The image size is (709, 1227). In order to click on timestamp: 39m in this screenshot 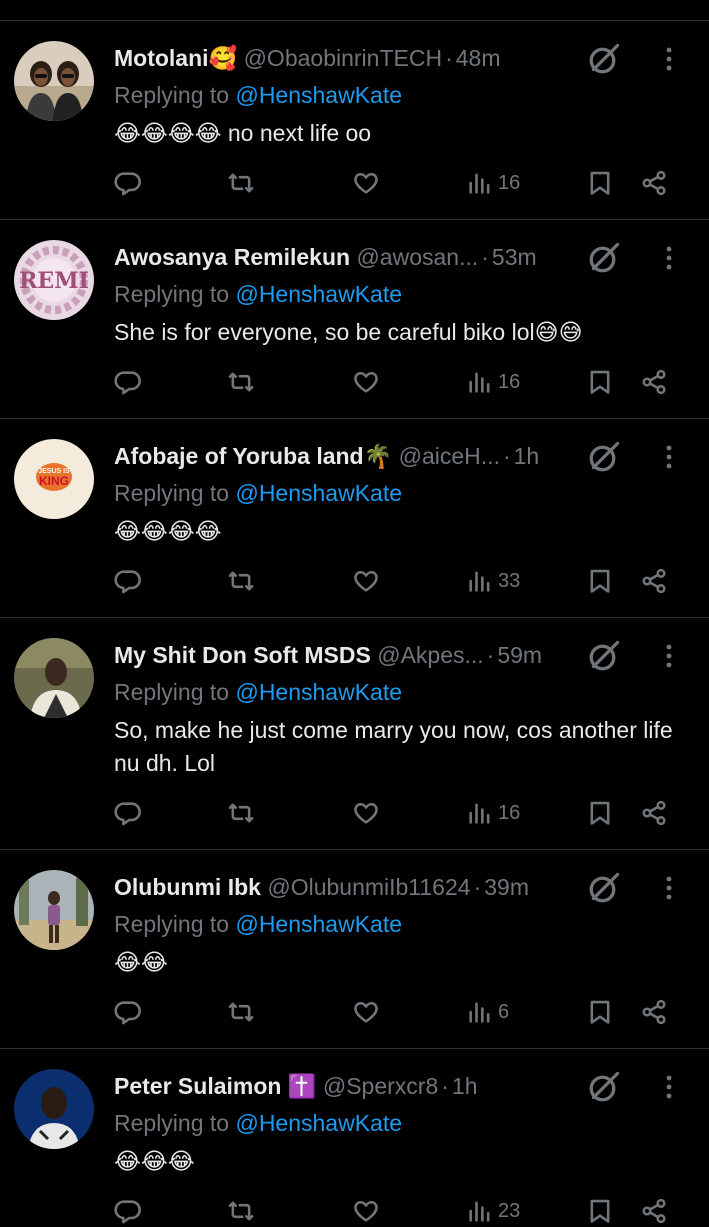, I will do `click(506, 887)`.